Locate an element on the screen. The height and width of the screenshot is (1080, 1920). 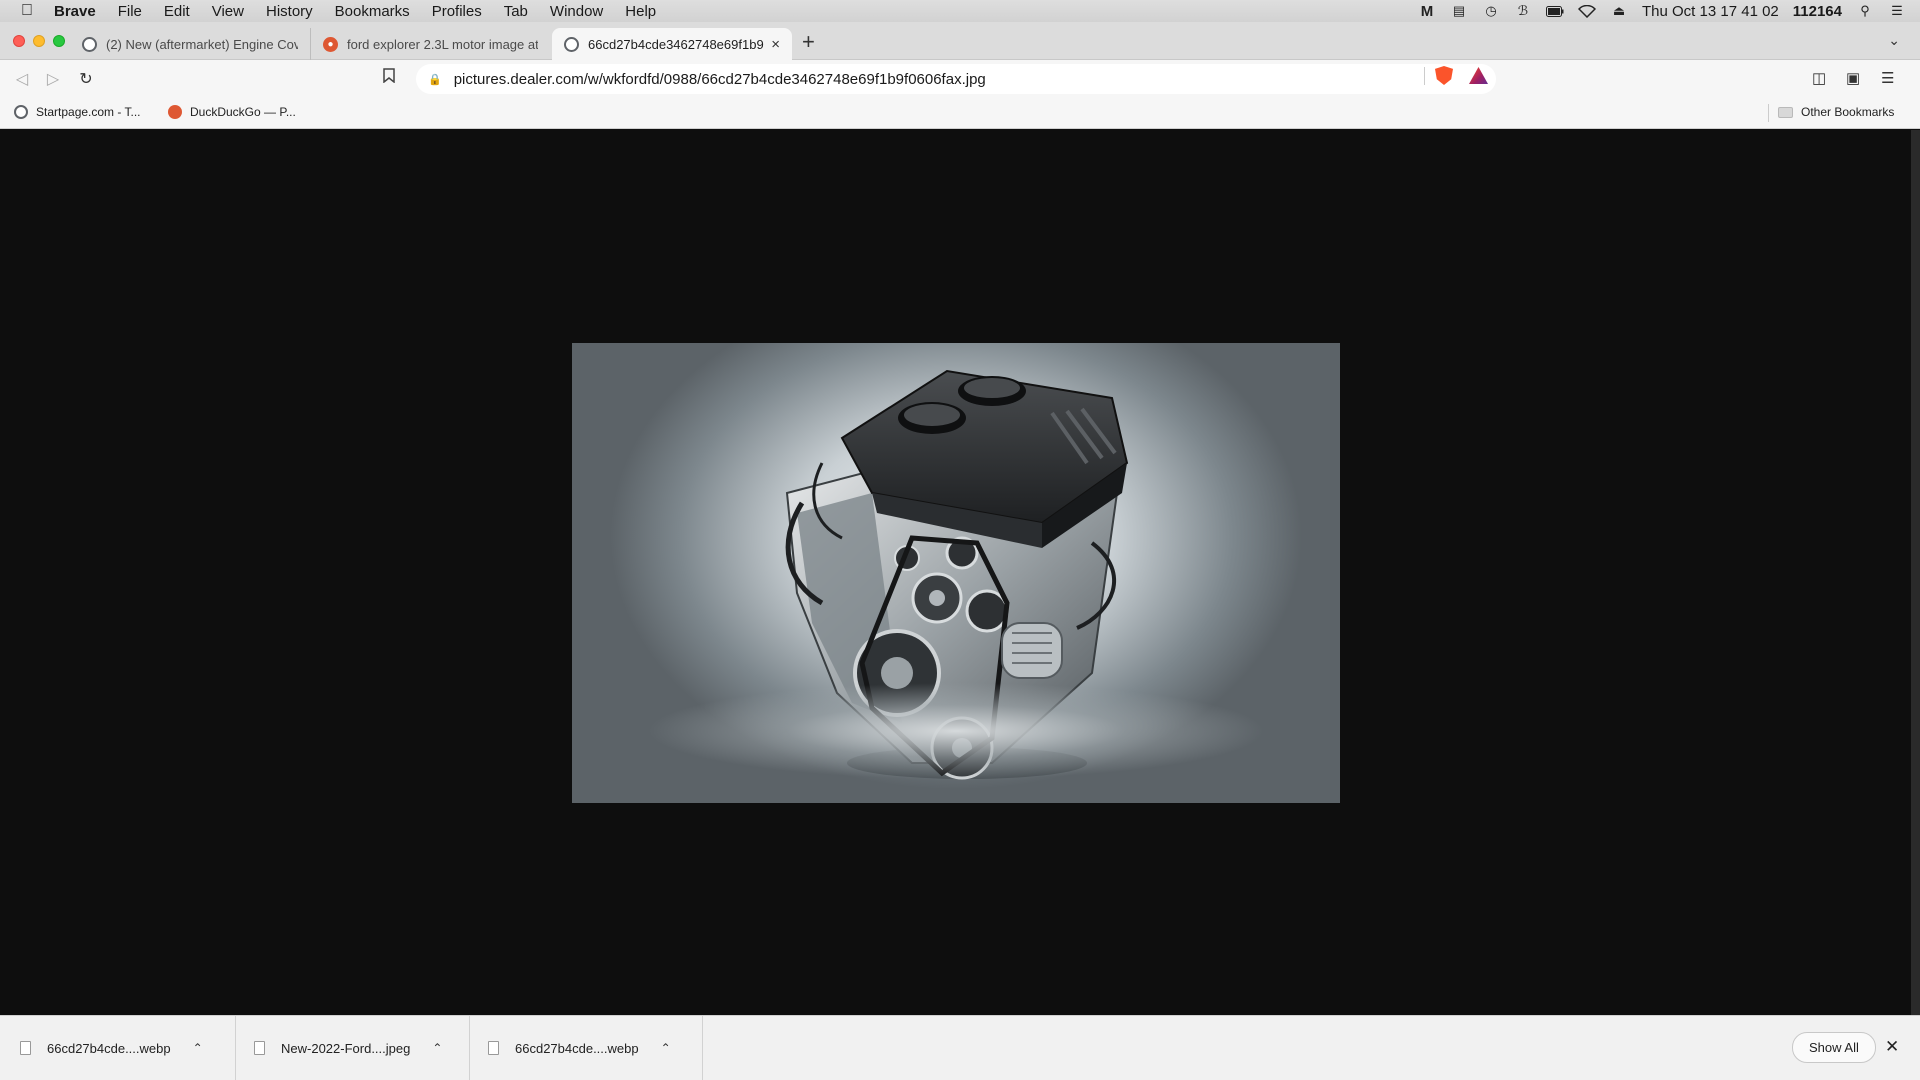
tab-title: (2) New (aftermarket) Engine Cover is located at coordinates (202, 44).